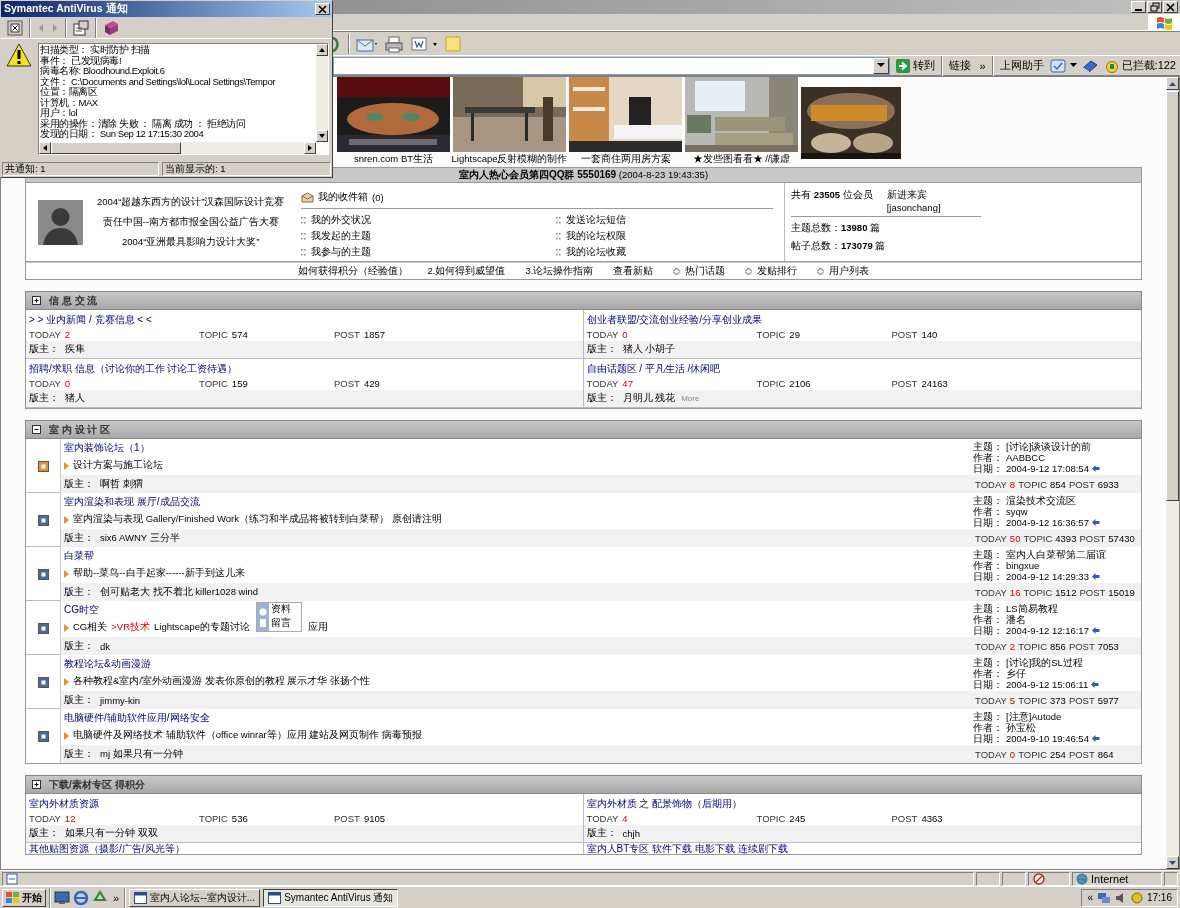 The height and width of the screenshot is (908, 1180). Describe the element at coordinates (81, 897) in the screenshot. I see `browser-icon` at that location.